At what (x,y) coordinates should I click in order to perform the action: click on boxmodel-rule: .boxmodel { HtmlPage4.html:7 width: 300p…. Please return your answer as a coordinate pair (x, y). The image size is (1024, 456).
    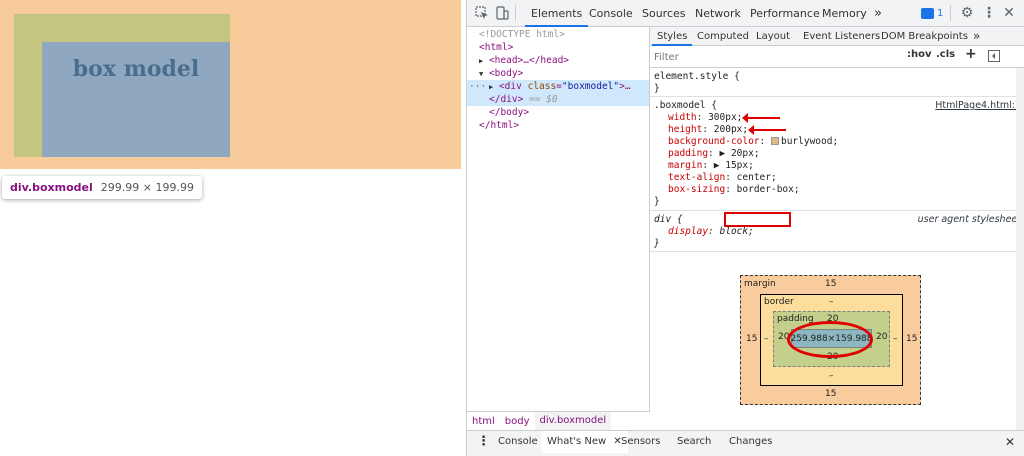
    Looking at the image, I should click on (837, 162).